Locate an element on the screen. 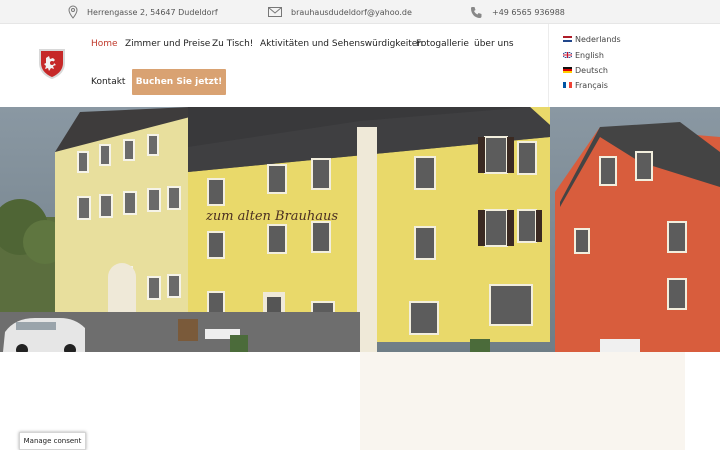 This screenshot has width=720, height=450. lang-english-label: English is located at coordinates (589, 55).